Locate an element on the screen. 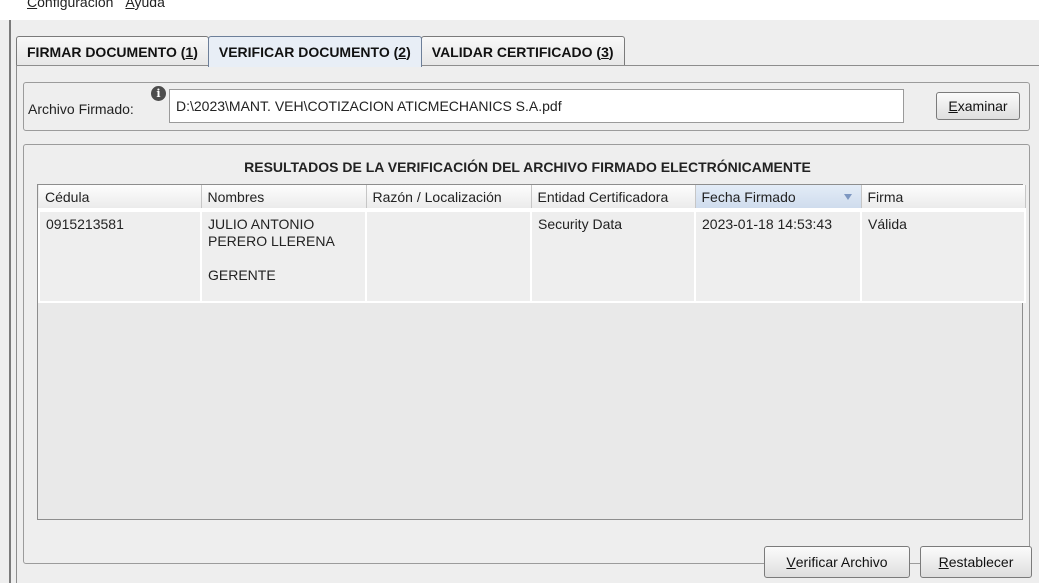 This screenshot has width=1039, height=583. sort-descending-icon is located at coordinates (847, 197).